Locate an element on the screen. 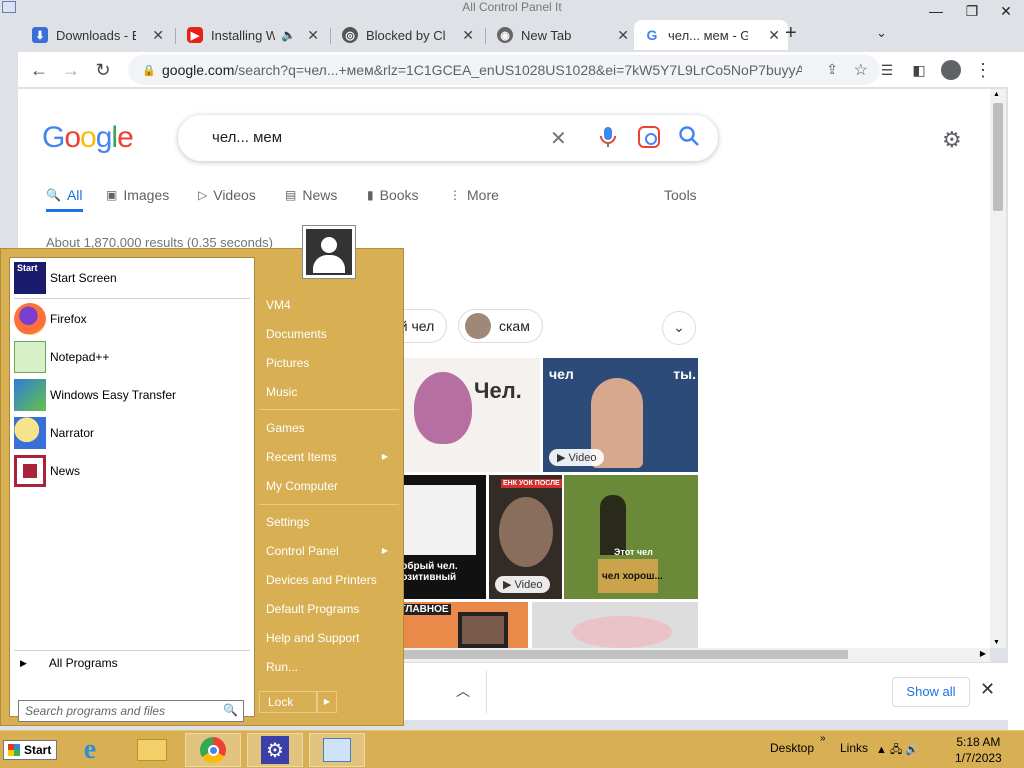 The height and width of the screenshot is (768, 1024). image-result: ГЛАВНОЕ is located at coordinates (458, 625).